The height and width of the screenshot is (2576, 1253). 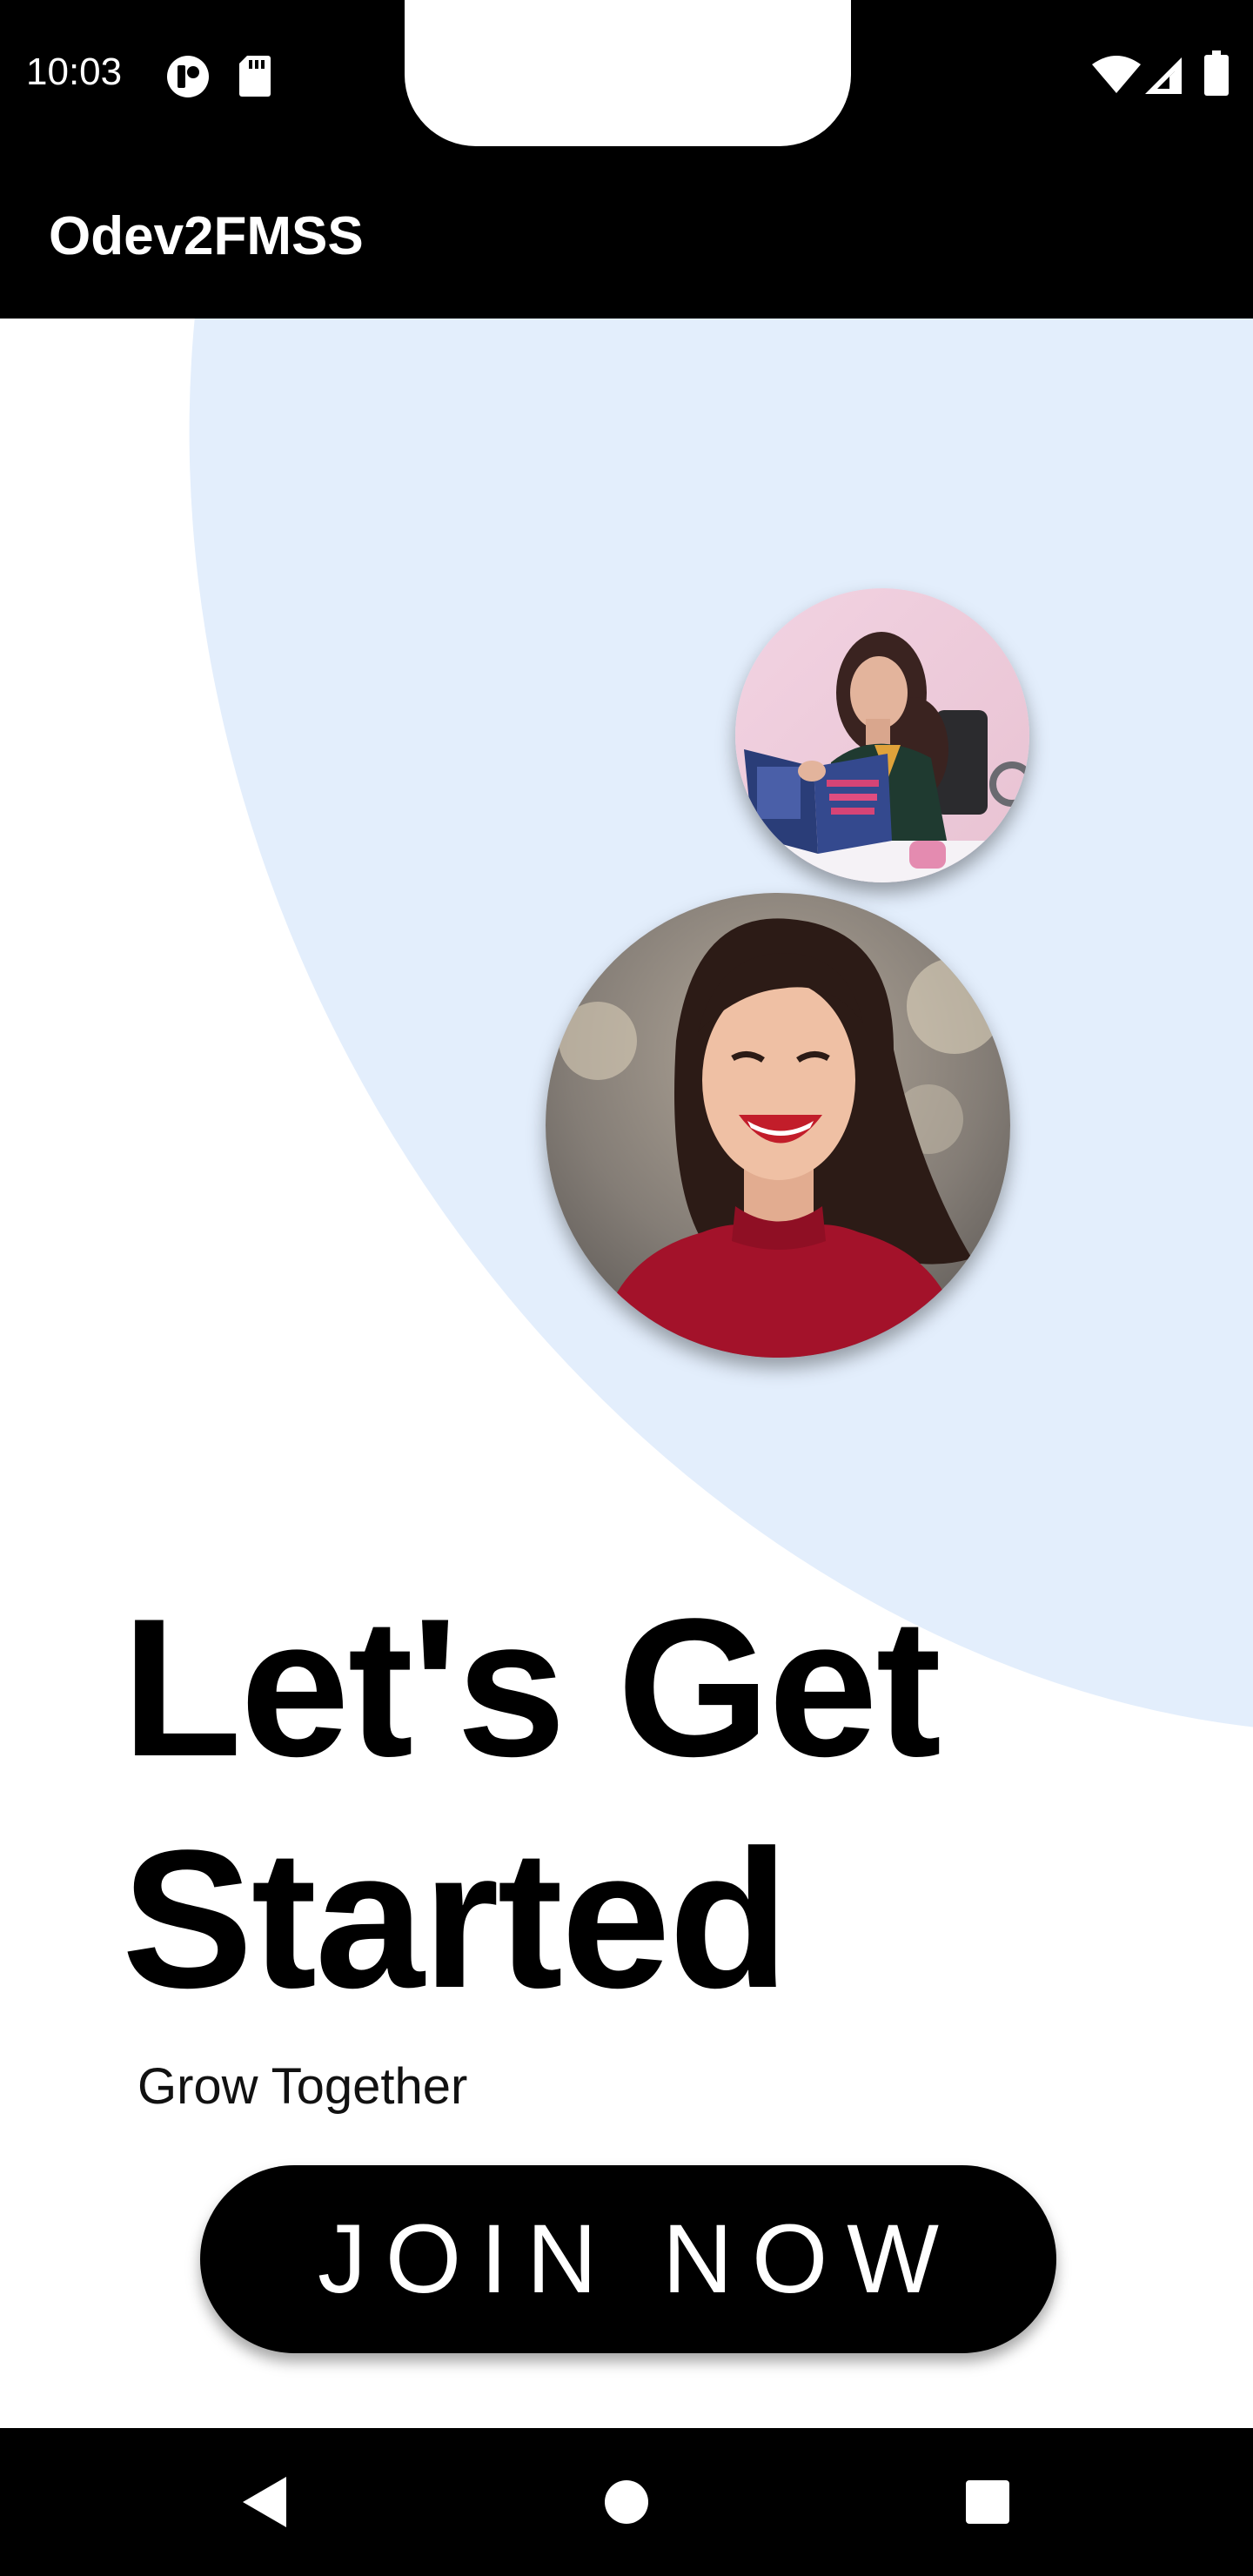 What do you see at coordinates (1163, 75) in the screenshot?
I see `cell-signal-icon` at bounding box center [1163, 75].